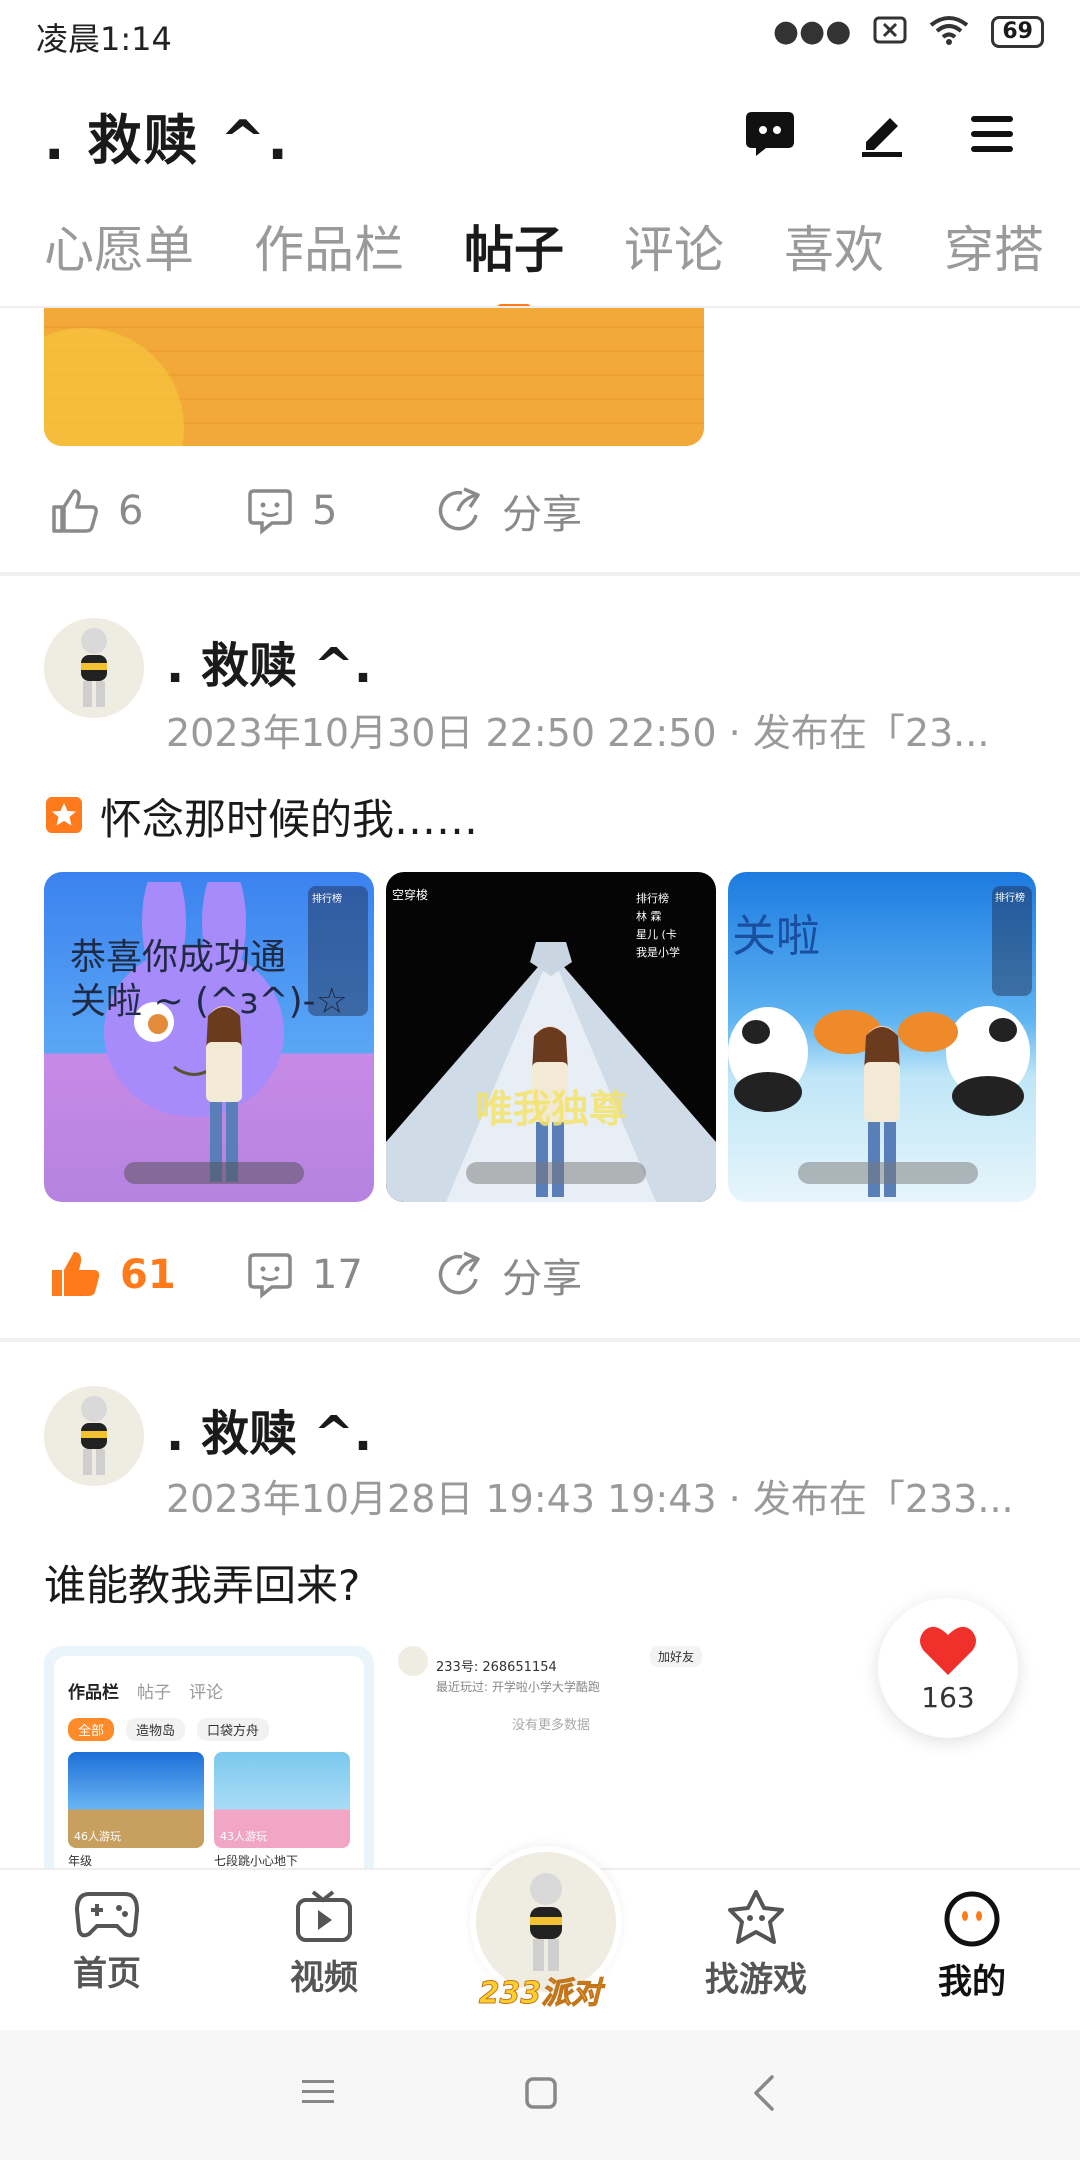 This screenshot has width=1080, height=2160. What do you see at coordinates (770, 134) in the screenshot?
I see `message-icon` at bounding box center [770, 134].